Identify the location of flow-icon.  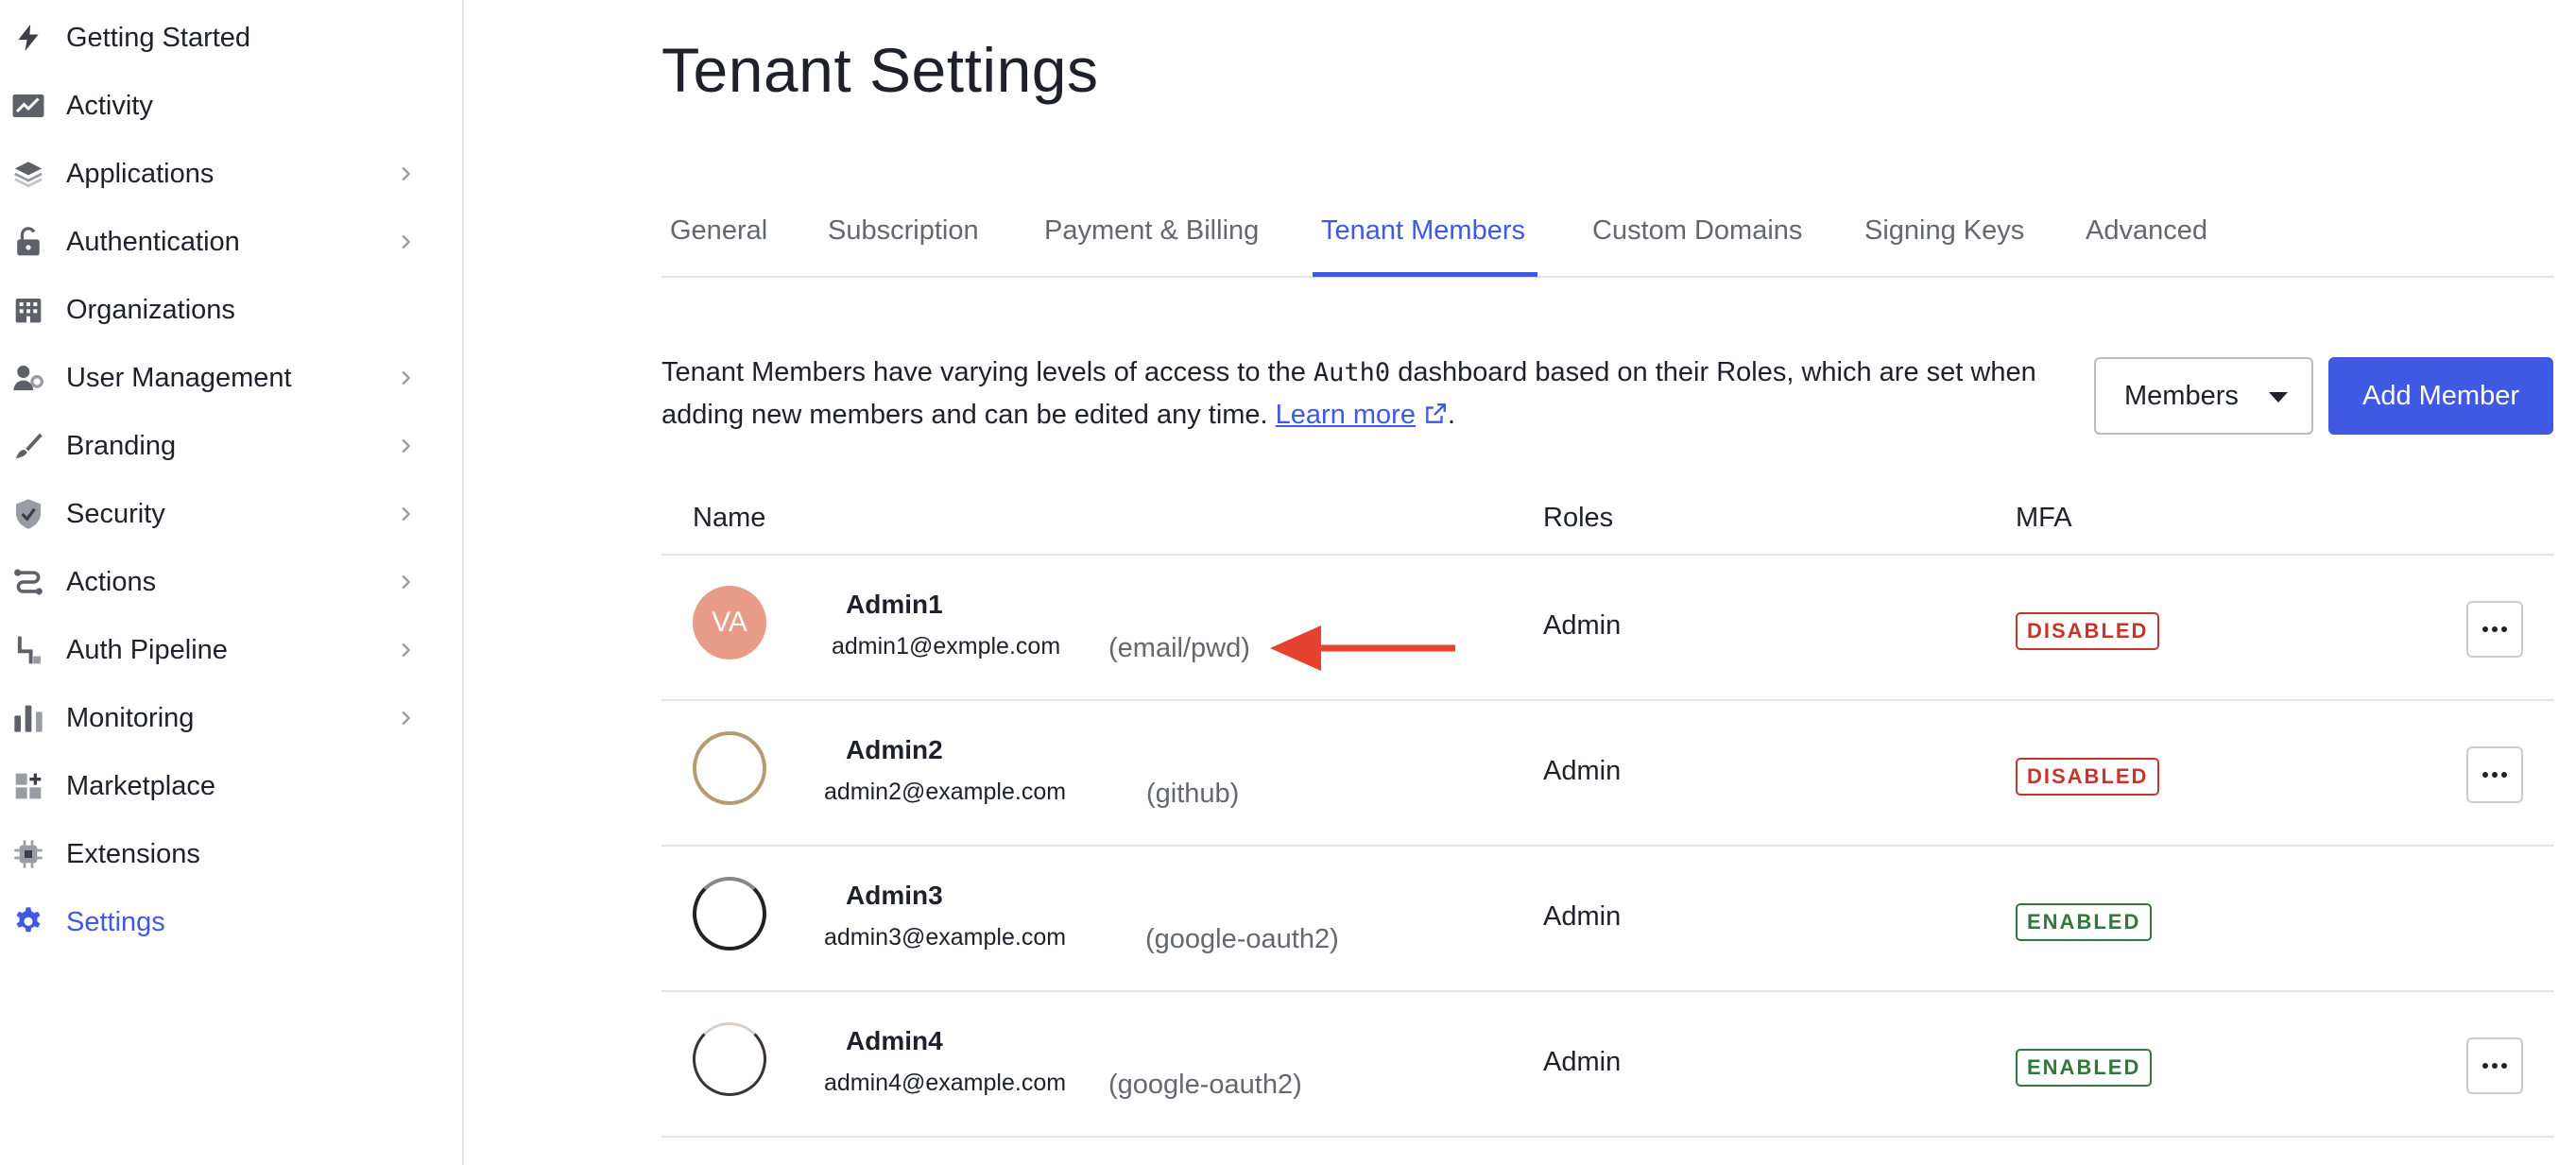
(28, 582).